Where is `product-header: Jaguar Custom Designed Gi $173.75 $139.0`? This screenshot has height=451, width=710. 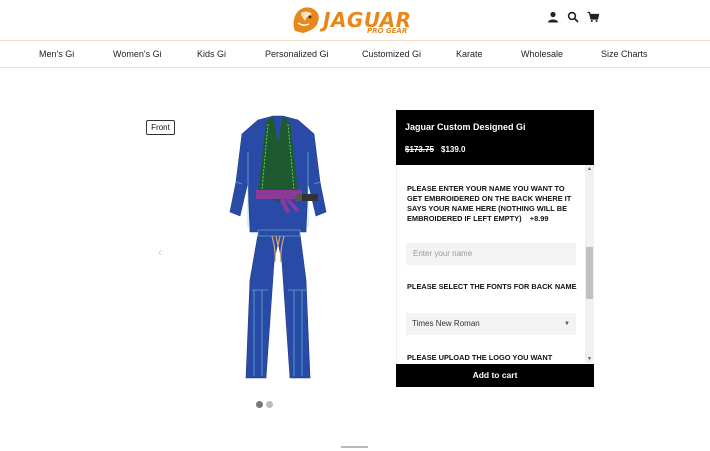 product-header: Jaguar Custom Designed Gi $173.75 $139.0 is located at coordinates (495, 137).